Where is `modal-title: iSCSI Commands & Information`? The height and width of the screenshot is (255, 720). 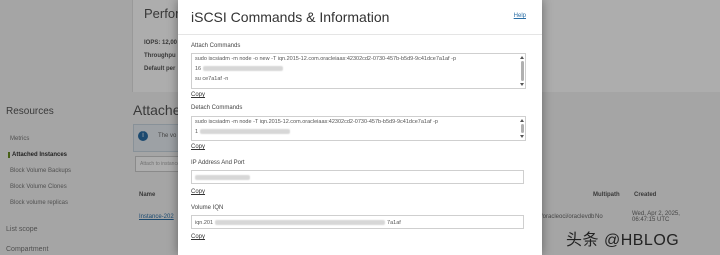 modal-title: iSCSI Commands & Information is located at coordinates (290, 17).